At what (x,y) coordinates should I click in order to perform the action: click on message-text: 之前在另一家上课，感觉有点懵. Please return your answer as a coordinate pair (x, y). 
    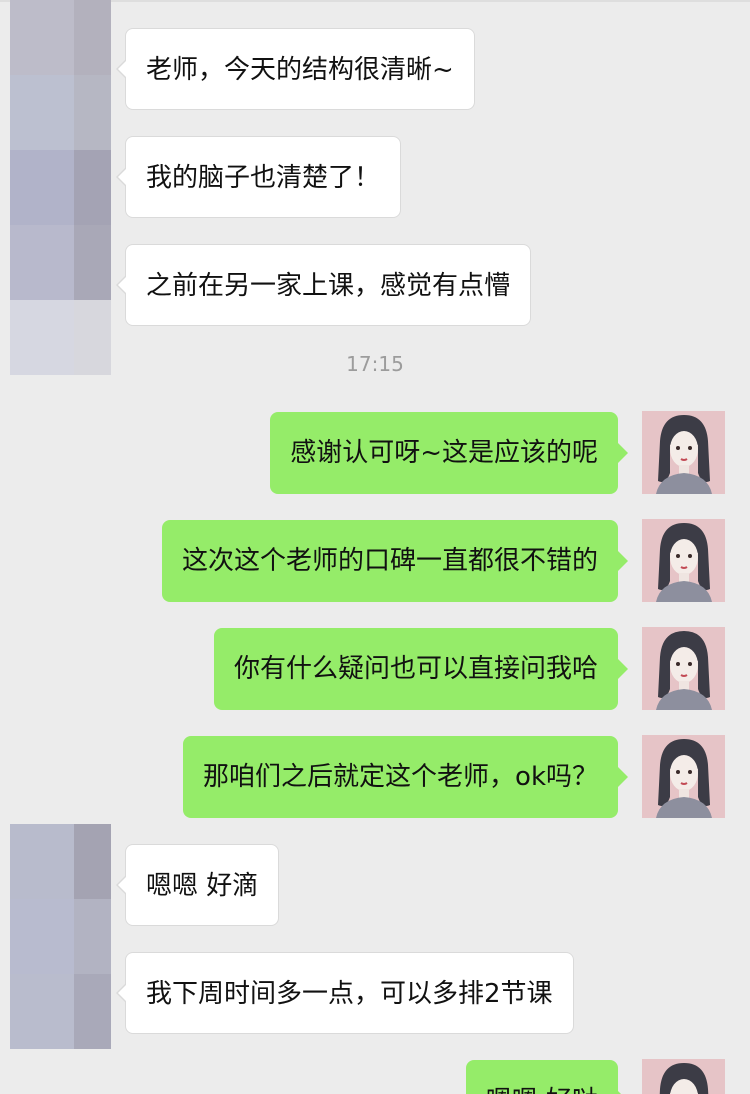
    Looking at the image, I should click on (328, 286).